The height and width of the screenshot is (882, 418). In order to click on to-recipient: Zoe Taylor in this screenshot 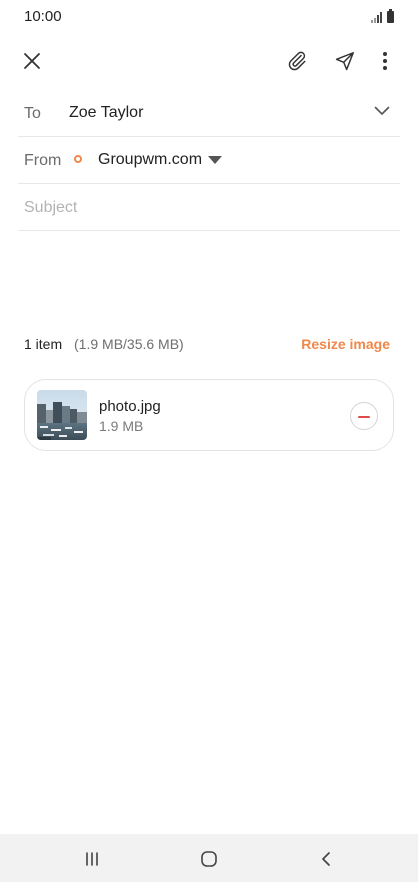, I will do `click(106, 113)`.